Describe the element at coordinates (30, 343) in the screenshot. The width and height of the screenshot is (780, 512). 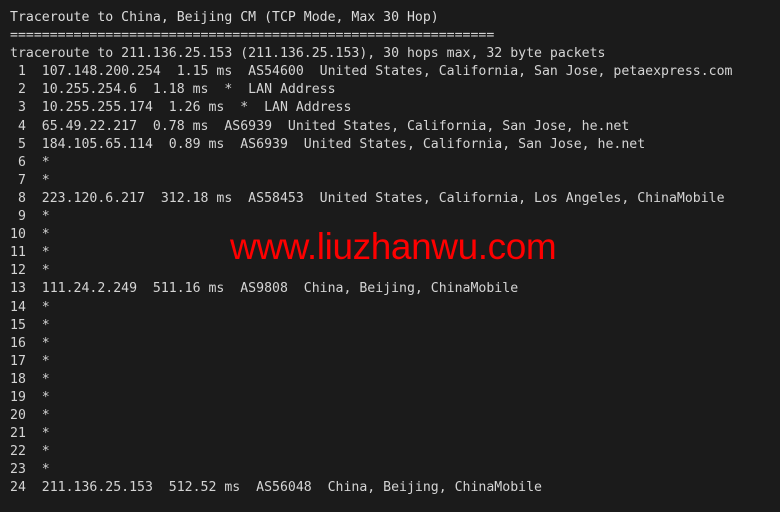
I see `hop-row: 16 *` at that location.